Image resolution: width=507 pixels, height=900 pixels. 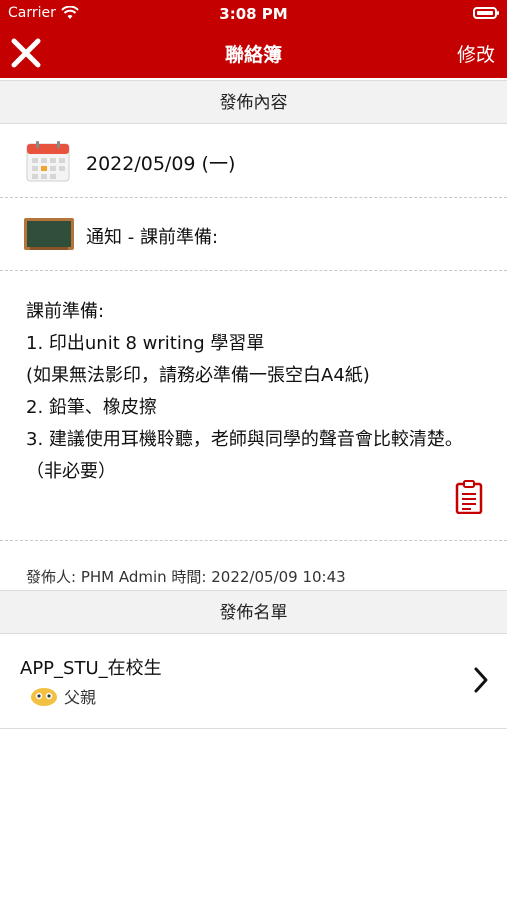 I want to click on parent-avatar-icon, so click(x=44, y=697).